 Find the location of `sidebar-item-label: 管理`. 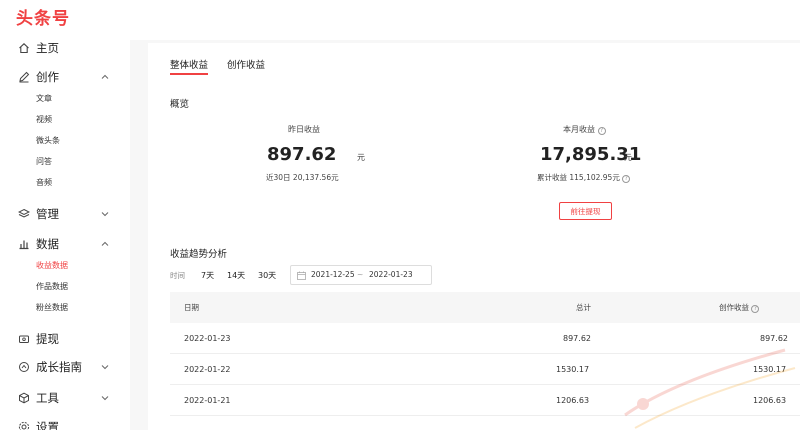

sidebar-item-label: 管理 is located at coordinates (47, 214).